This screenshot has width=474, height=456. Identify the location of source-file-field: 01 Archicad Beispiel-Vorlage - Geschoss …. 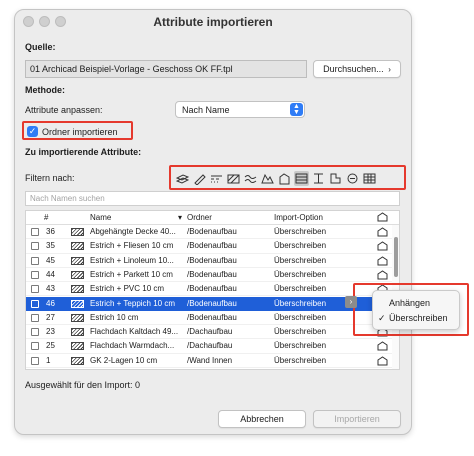
(166, 69).